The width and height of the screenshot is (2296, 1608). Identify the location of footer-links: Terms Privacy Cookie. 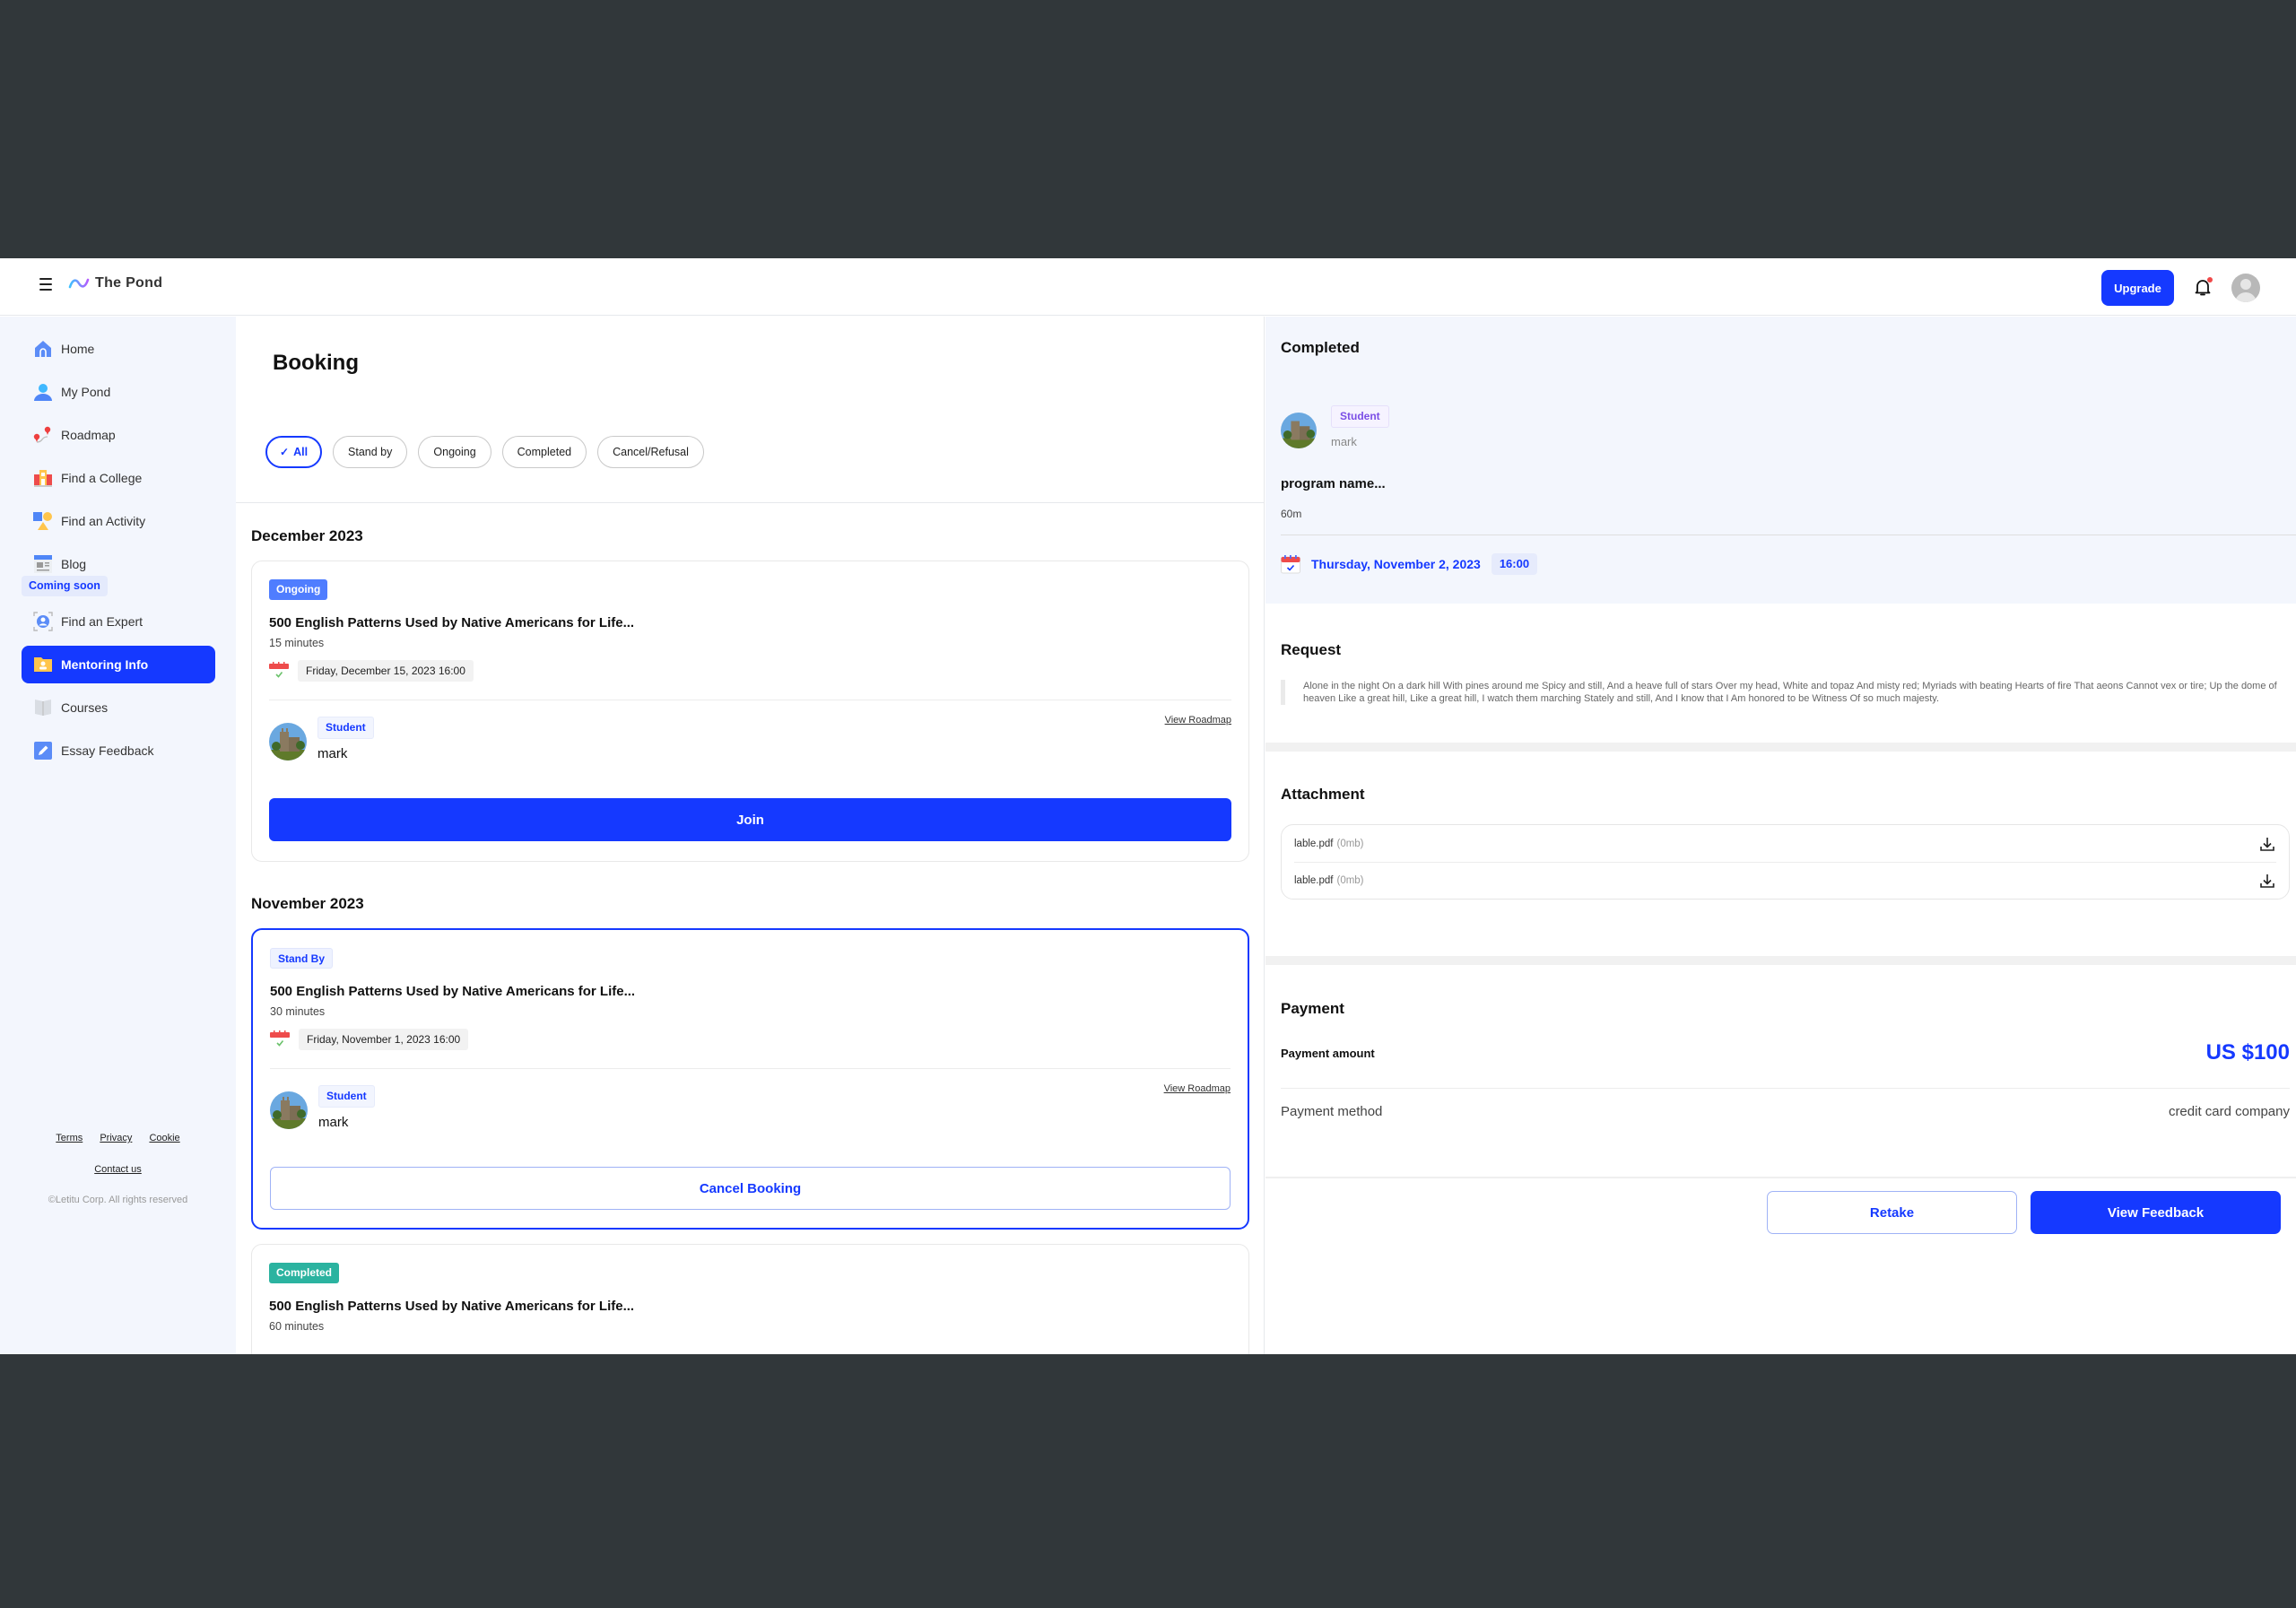
(118, 1138).